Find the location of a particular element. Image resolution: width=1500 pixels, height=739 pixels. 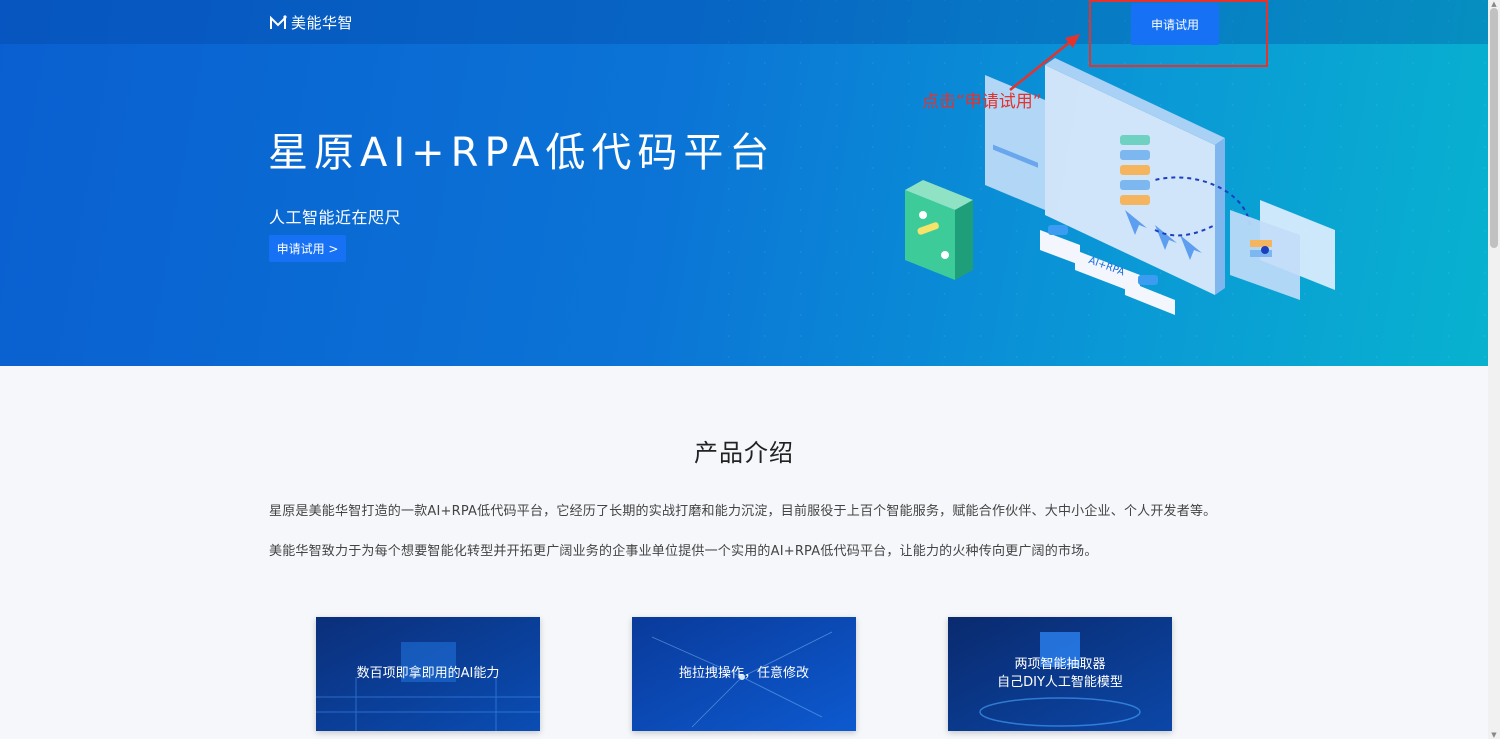

hero-apply-trial-button: 申请试用 > is located at coordinates (307, 248).